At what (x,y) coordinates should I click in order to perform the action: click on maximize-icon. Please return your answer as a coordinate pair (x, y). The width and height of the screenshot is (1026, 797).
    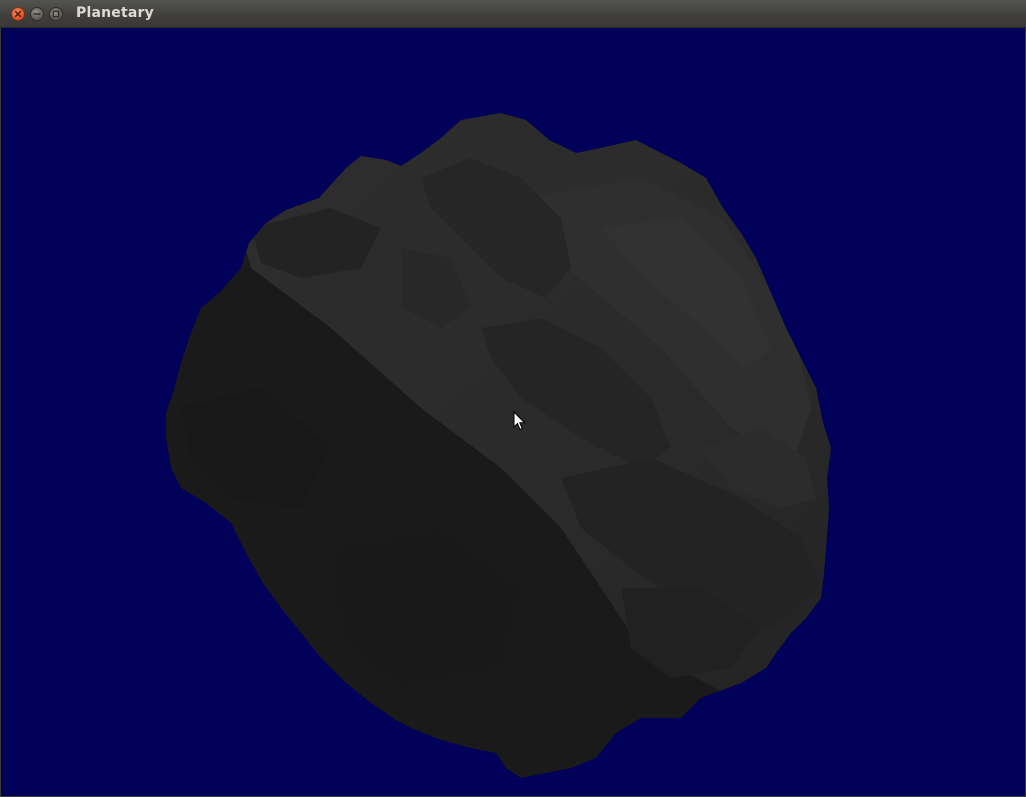
    Looking at the image, I should click on (56, 14).